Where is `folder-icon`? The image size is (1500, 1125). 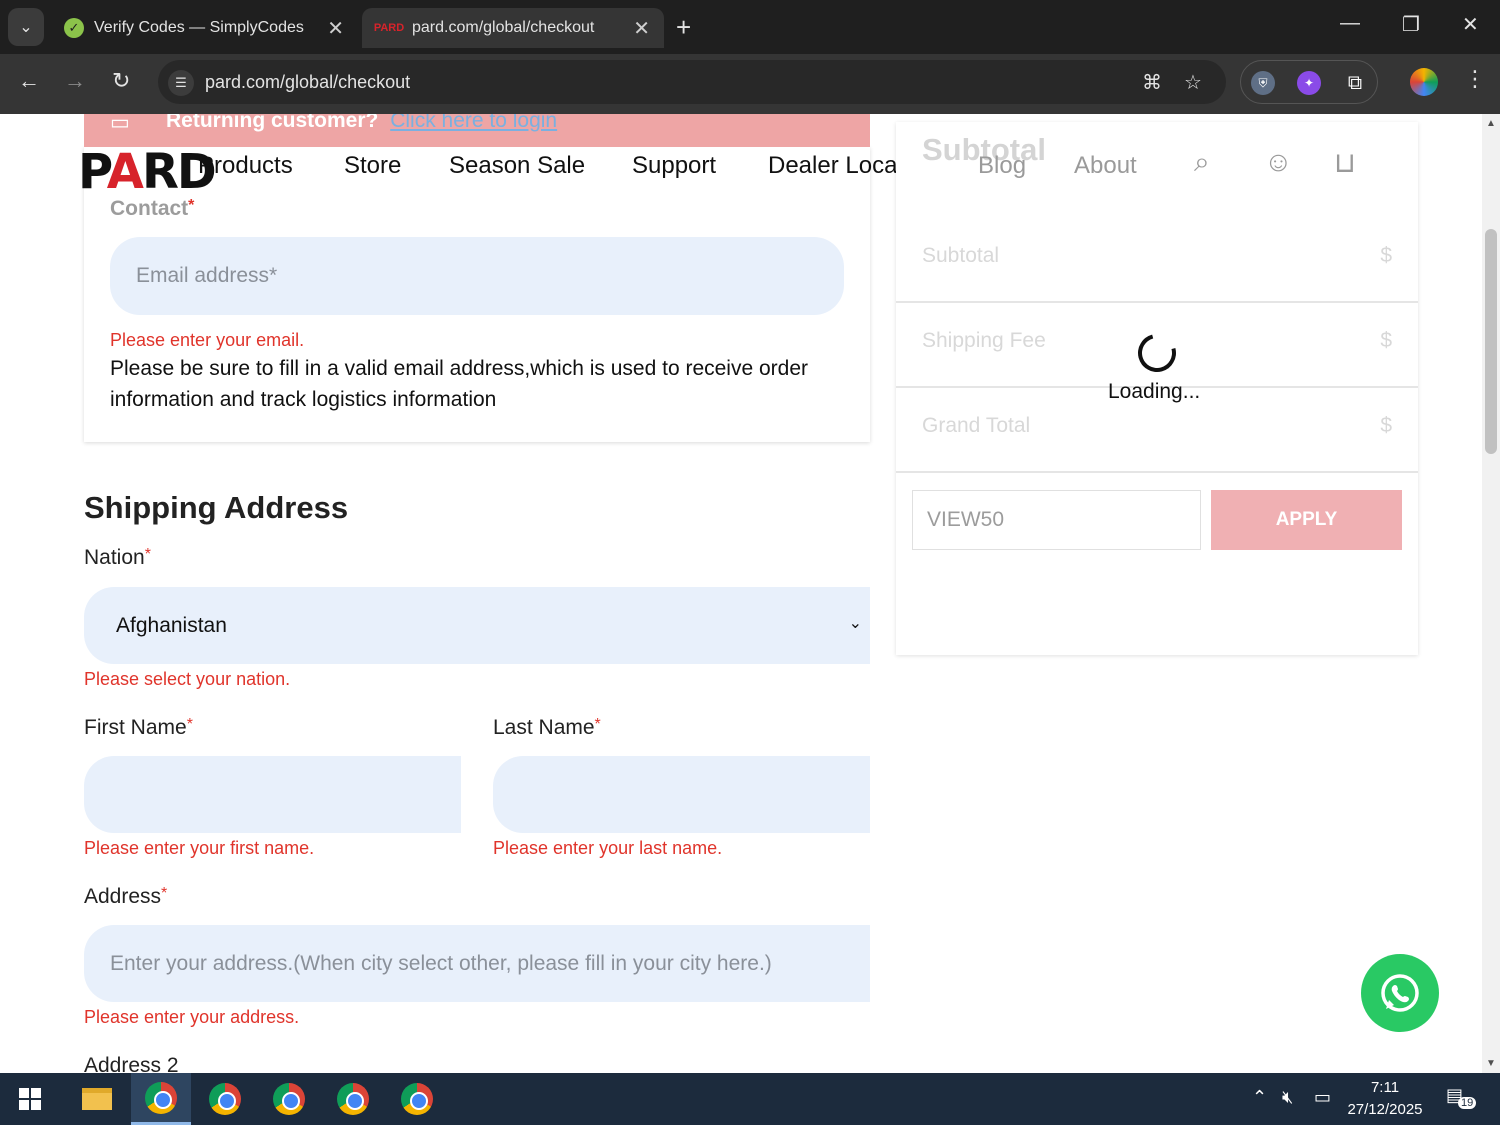 folder-icon is located at coordinates (97, 1099).